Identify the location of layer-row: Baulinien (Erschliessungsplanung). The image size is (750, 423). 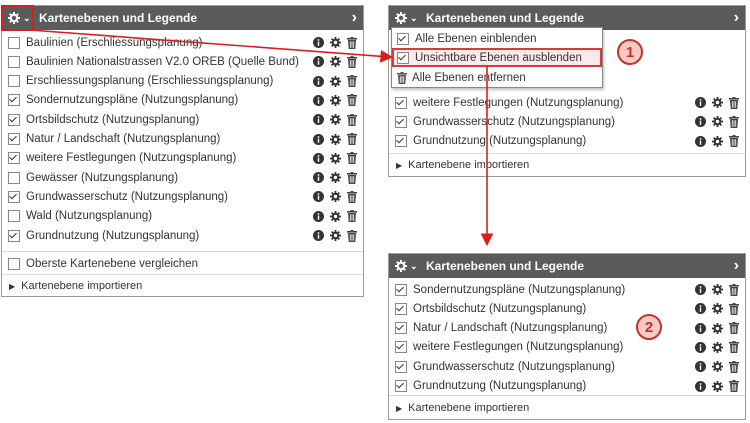
(182, 42).